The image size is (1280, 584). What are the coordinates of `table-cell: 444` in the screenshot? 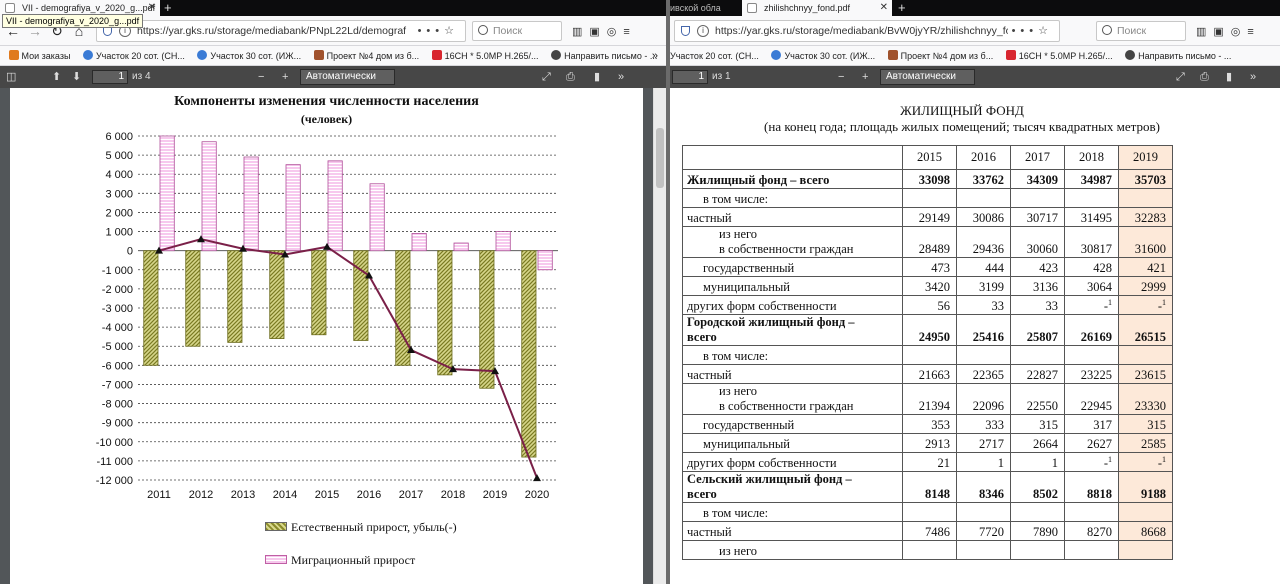 It's located at (983, 267).